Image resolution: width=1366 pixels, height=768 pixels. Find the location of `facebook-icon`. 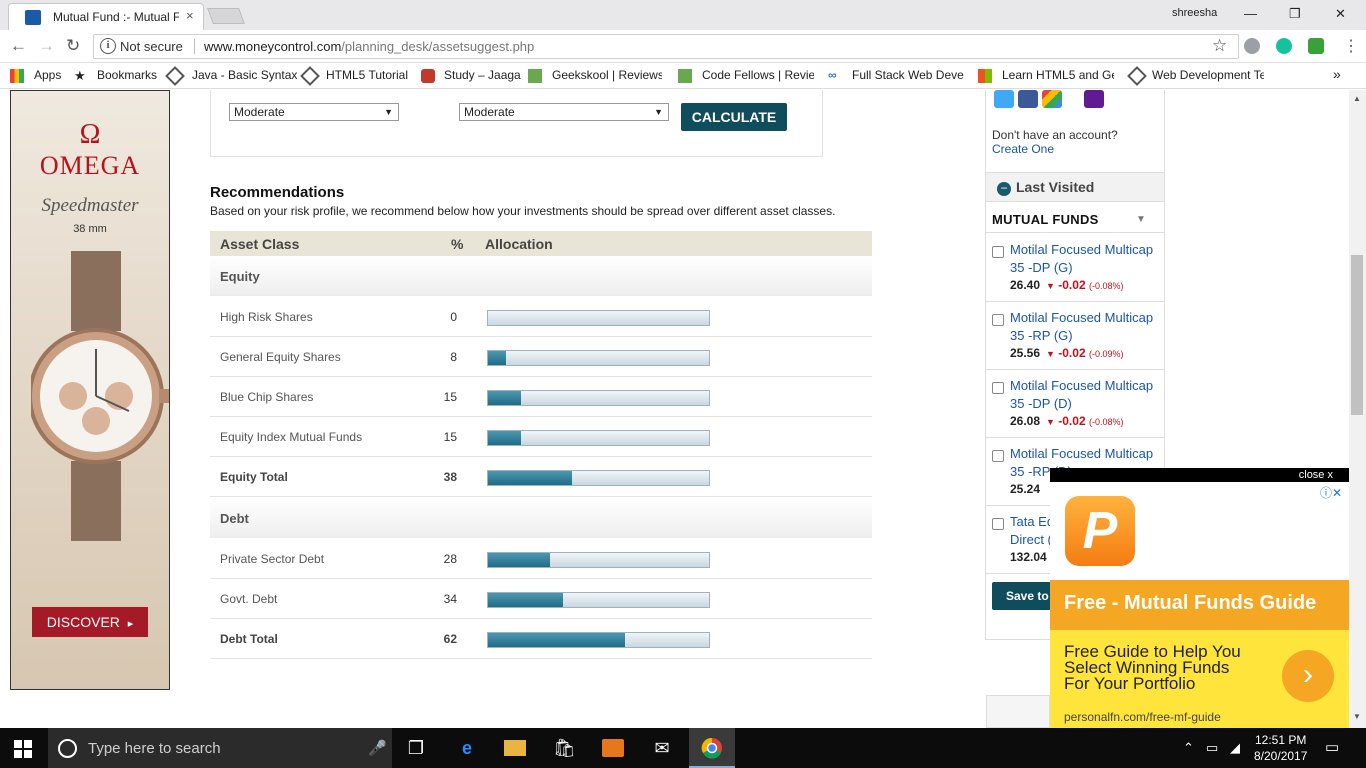

facebook-icon is located at coordinates (1028, 99).